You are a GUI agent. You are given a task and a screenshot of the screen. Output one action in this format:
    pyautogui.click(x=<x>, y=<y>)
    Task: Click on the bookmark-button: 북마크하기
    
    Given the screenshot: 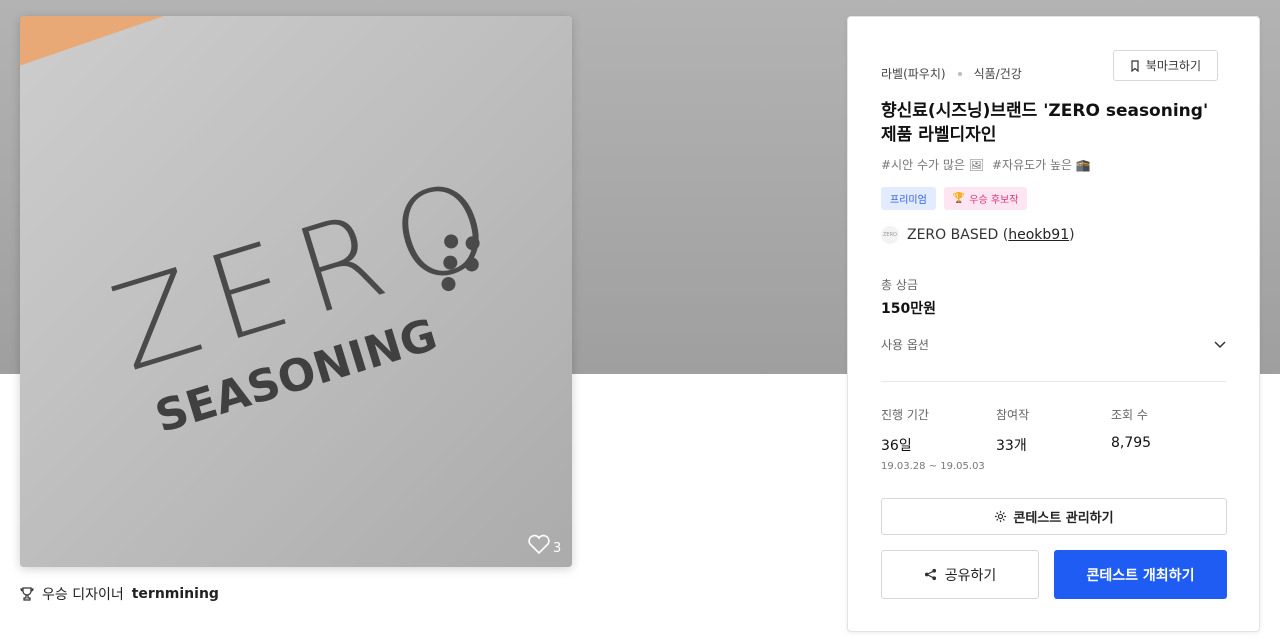 What is the action you would take?
    pyautogui.click(x=1165, y=65)
    